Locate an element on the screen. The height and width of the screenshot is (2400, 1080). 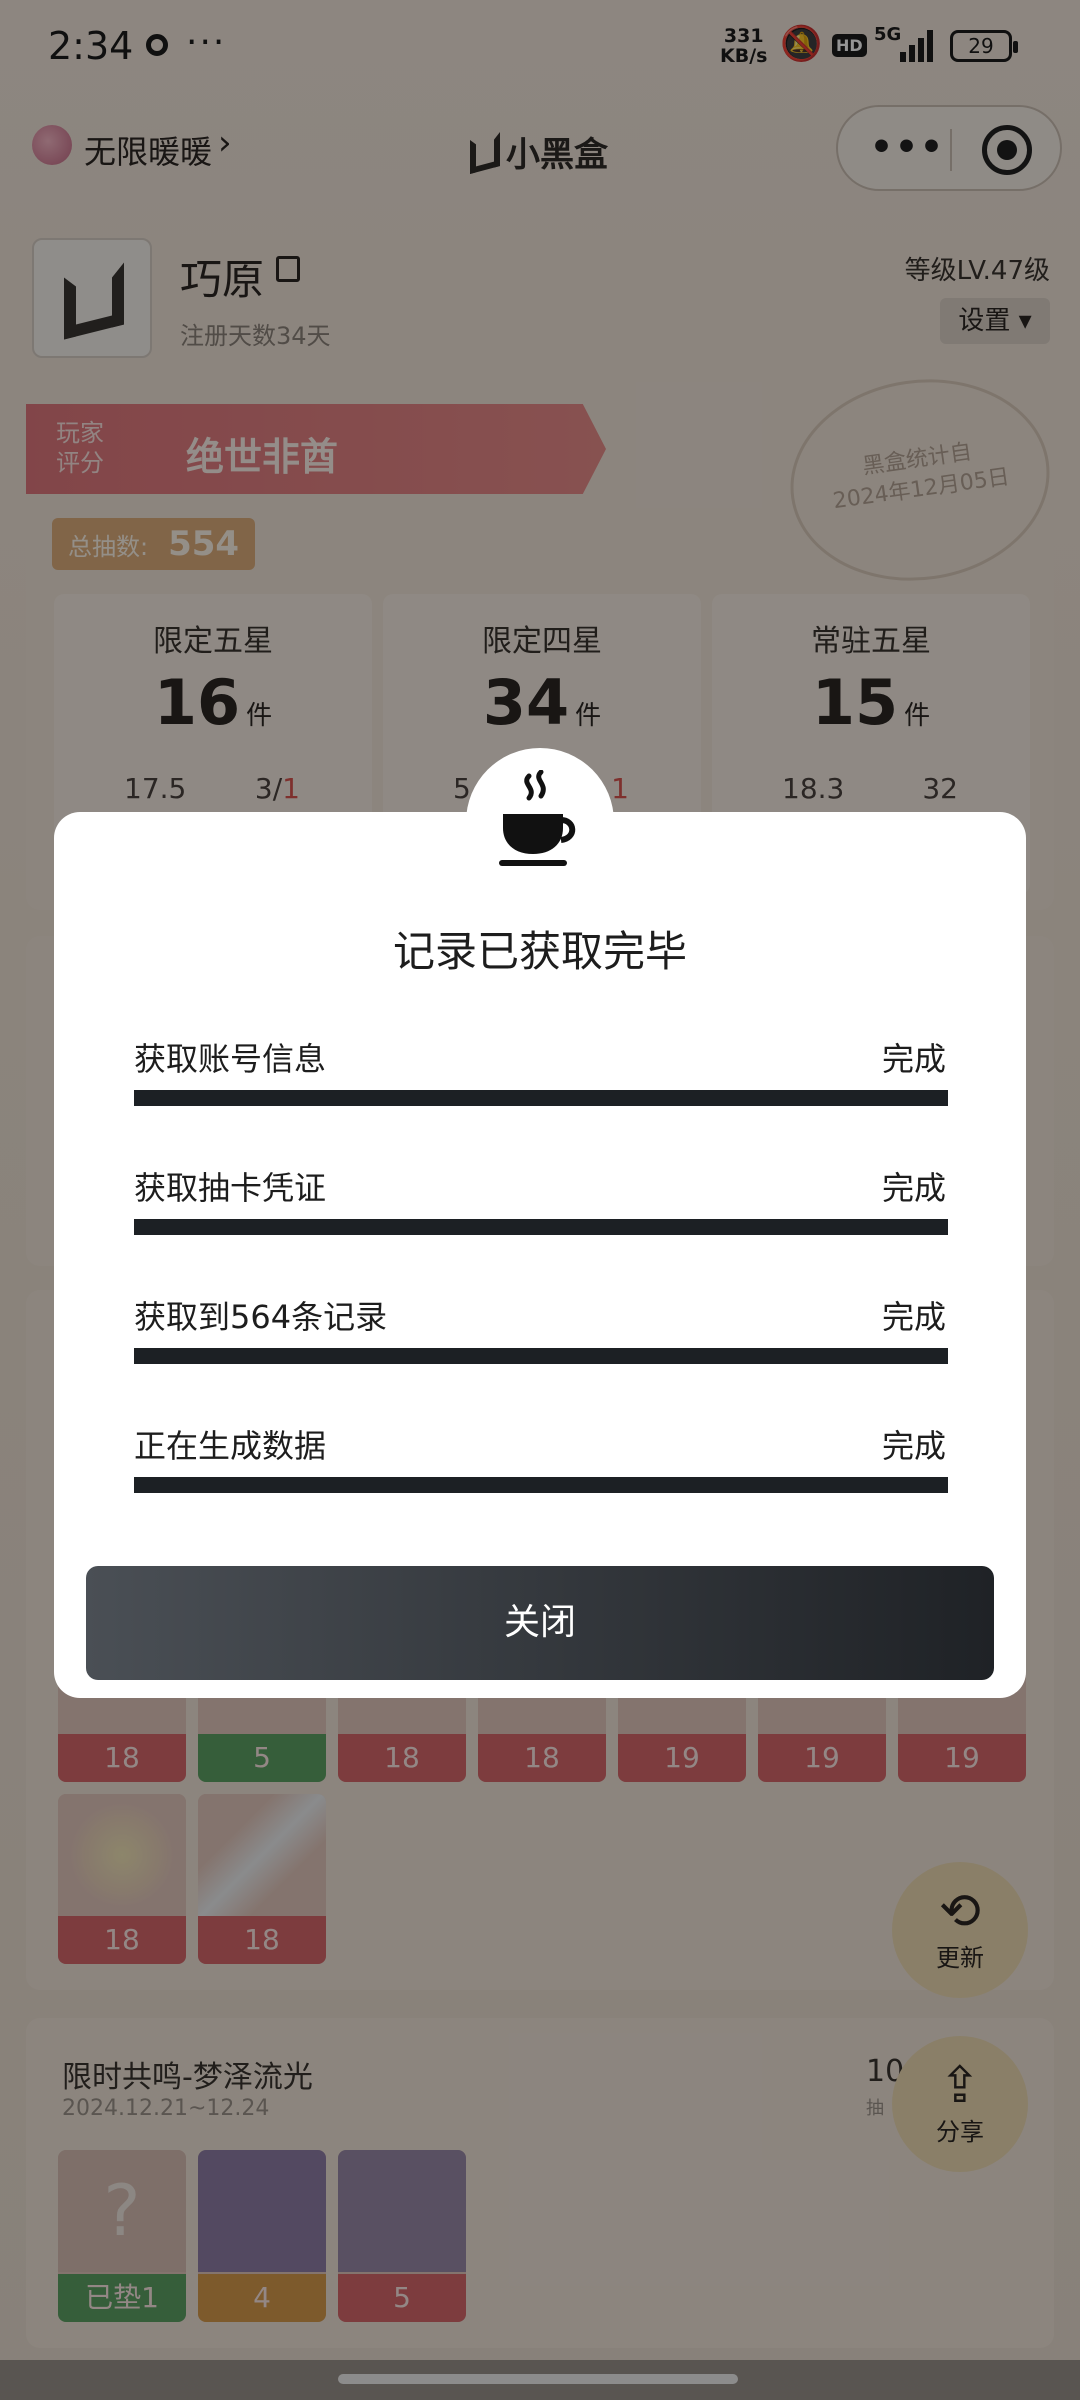
step-label: 正在生成数据 is located at coordinates (230, 1446).